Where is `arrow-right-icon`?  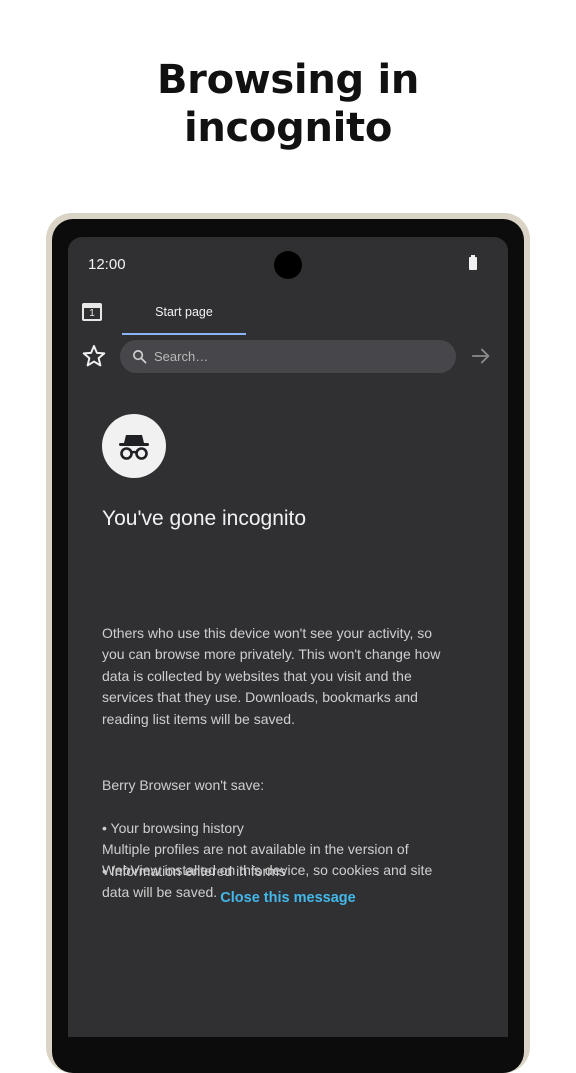 arrow-right-icon is located at coordinates (481, 356).